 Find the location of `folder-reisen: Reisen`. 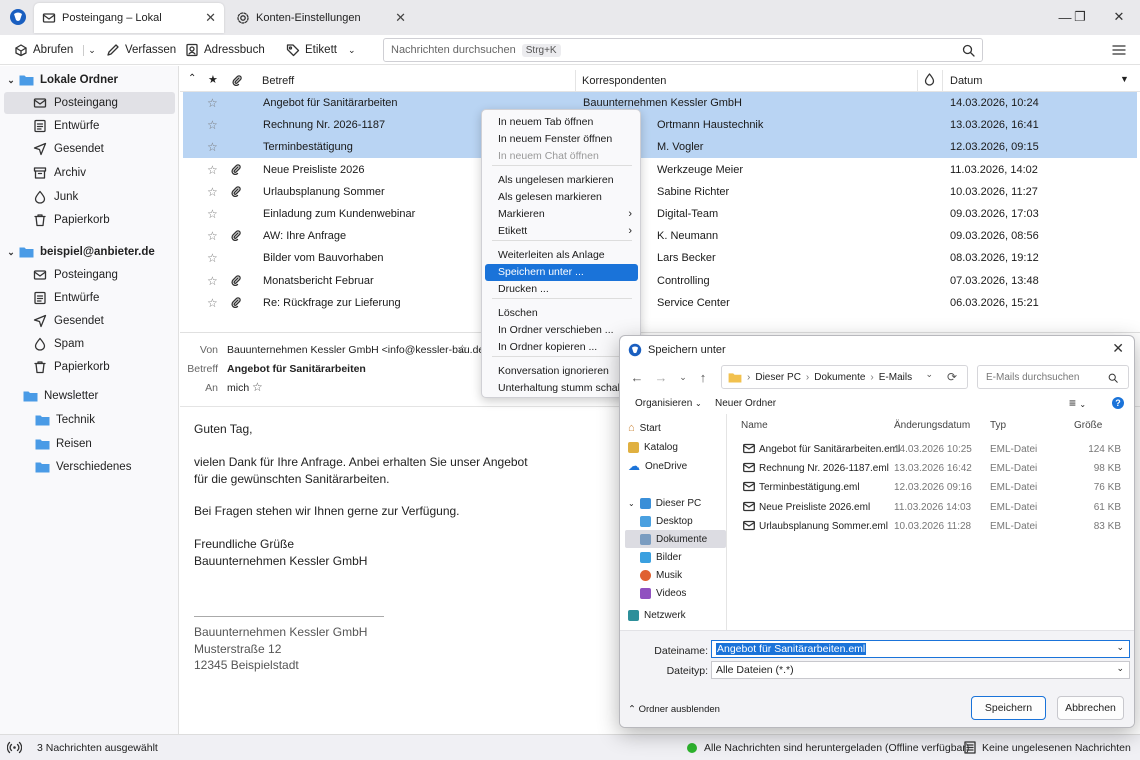

folder-reisen: Reisen is located at coordinates (89, 444).